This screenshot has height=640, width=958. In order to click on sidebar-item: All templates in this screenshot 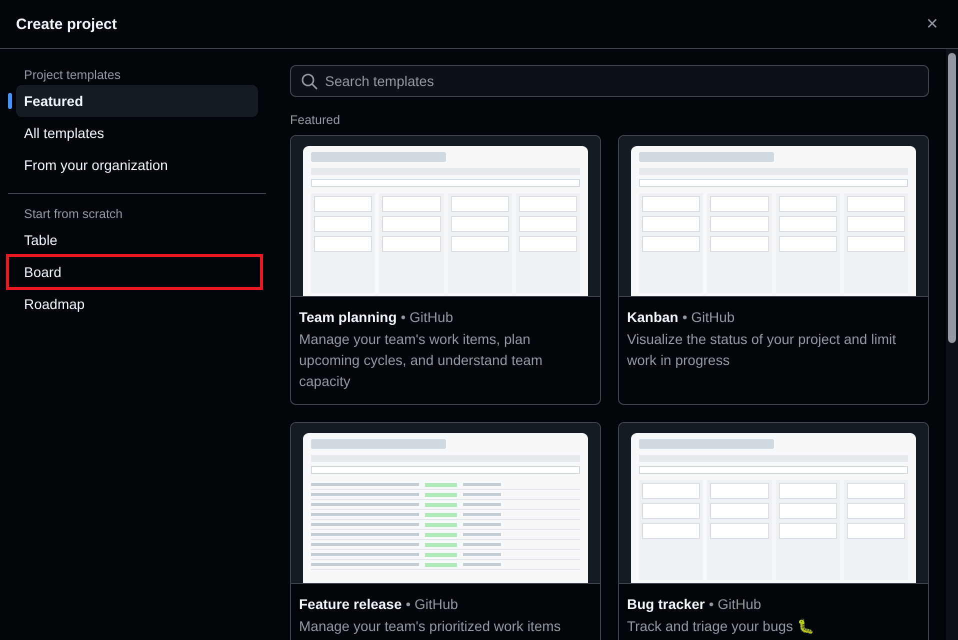, I will do `click(137, 133)`.